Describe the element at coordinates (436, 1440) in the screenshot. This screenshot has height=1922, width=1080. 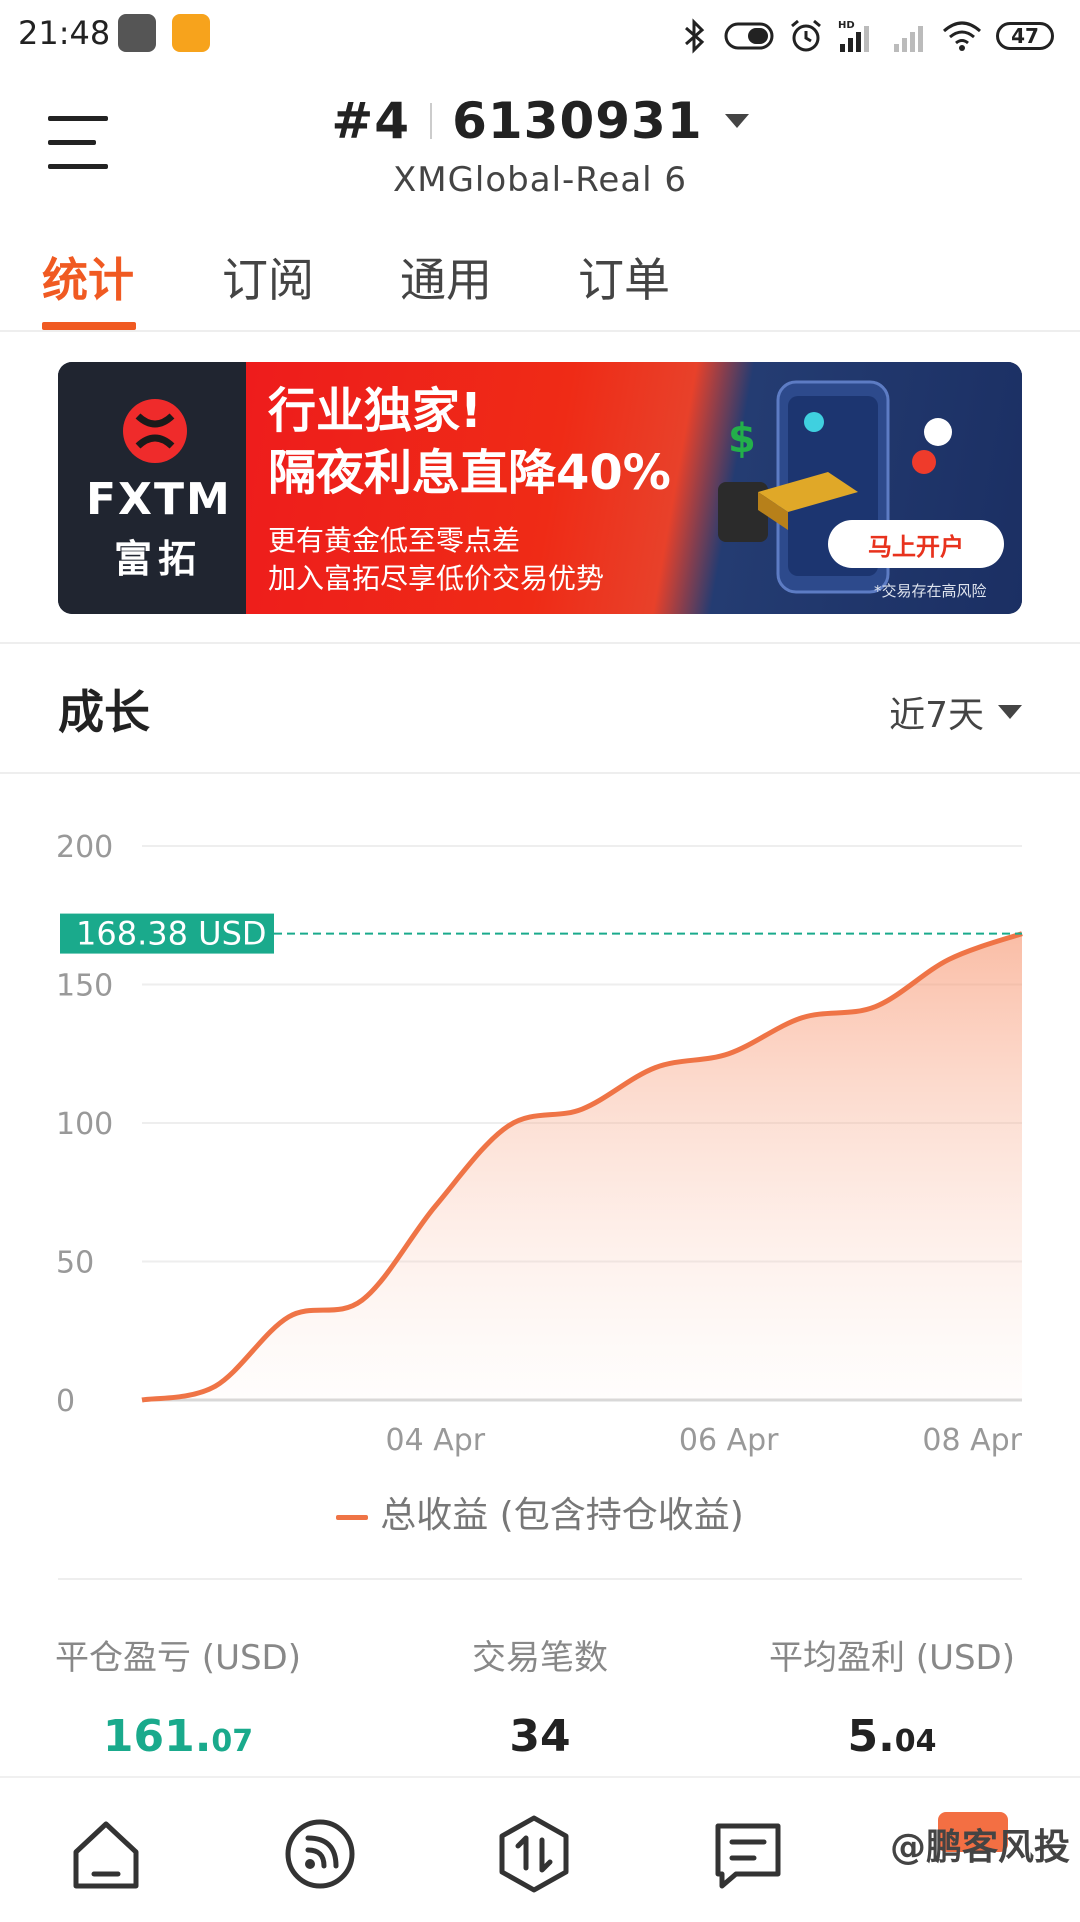
I see `x-tick-label: 04 Apr` at that location.